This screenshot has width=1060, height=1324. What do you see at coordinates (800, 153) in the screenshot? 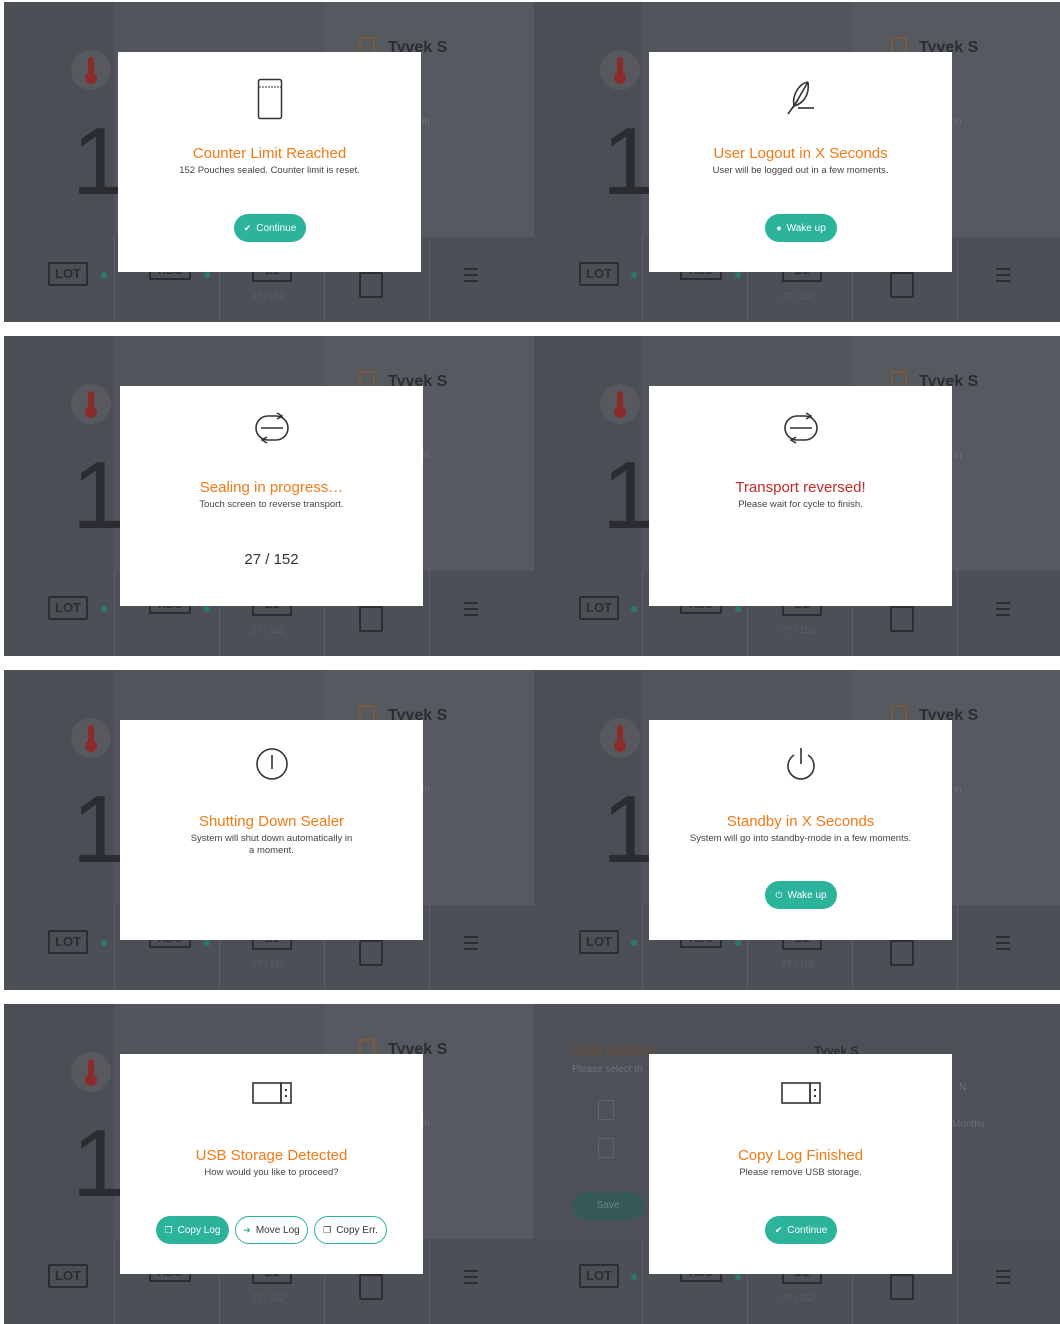
I see `dialog-title: User Logout in X Seconds` at bounding box center [800, 153].